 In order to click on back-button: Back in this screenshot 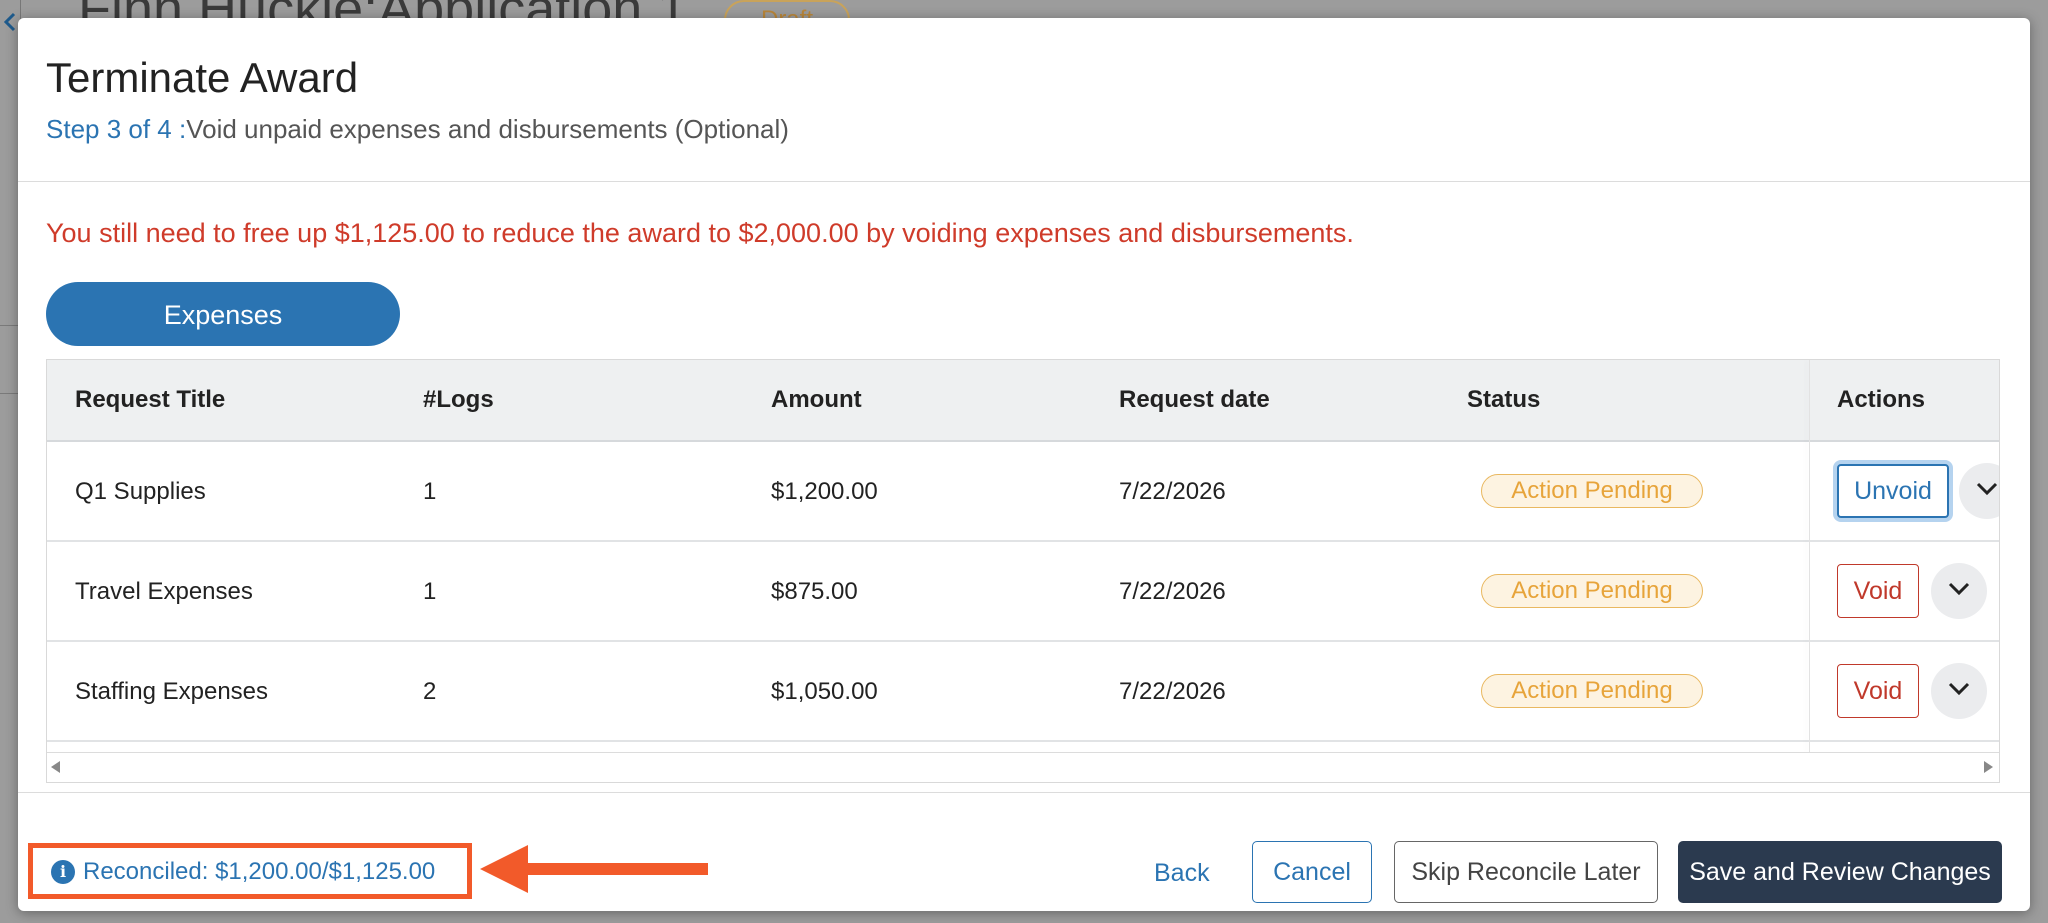, I will do `click(1182, 873)`.